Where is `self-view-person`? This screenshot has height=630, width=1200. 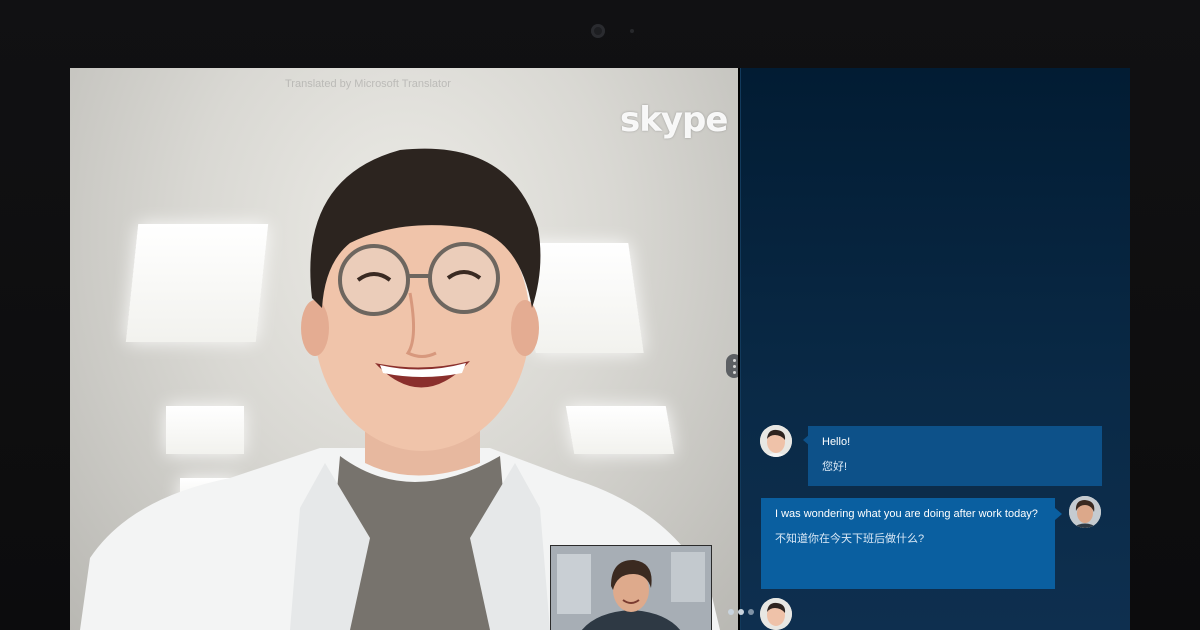
self-view-person is located at coordinates (631, 588).